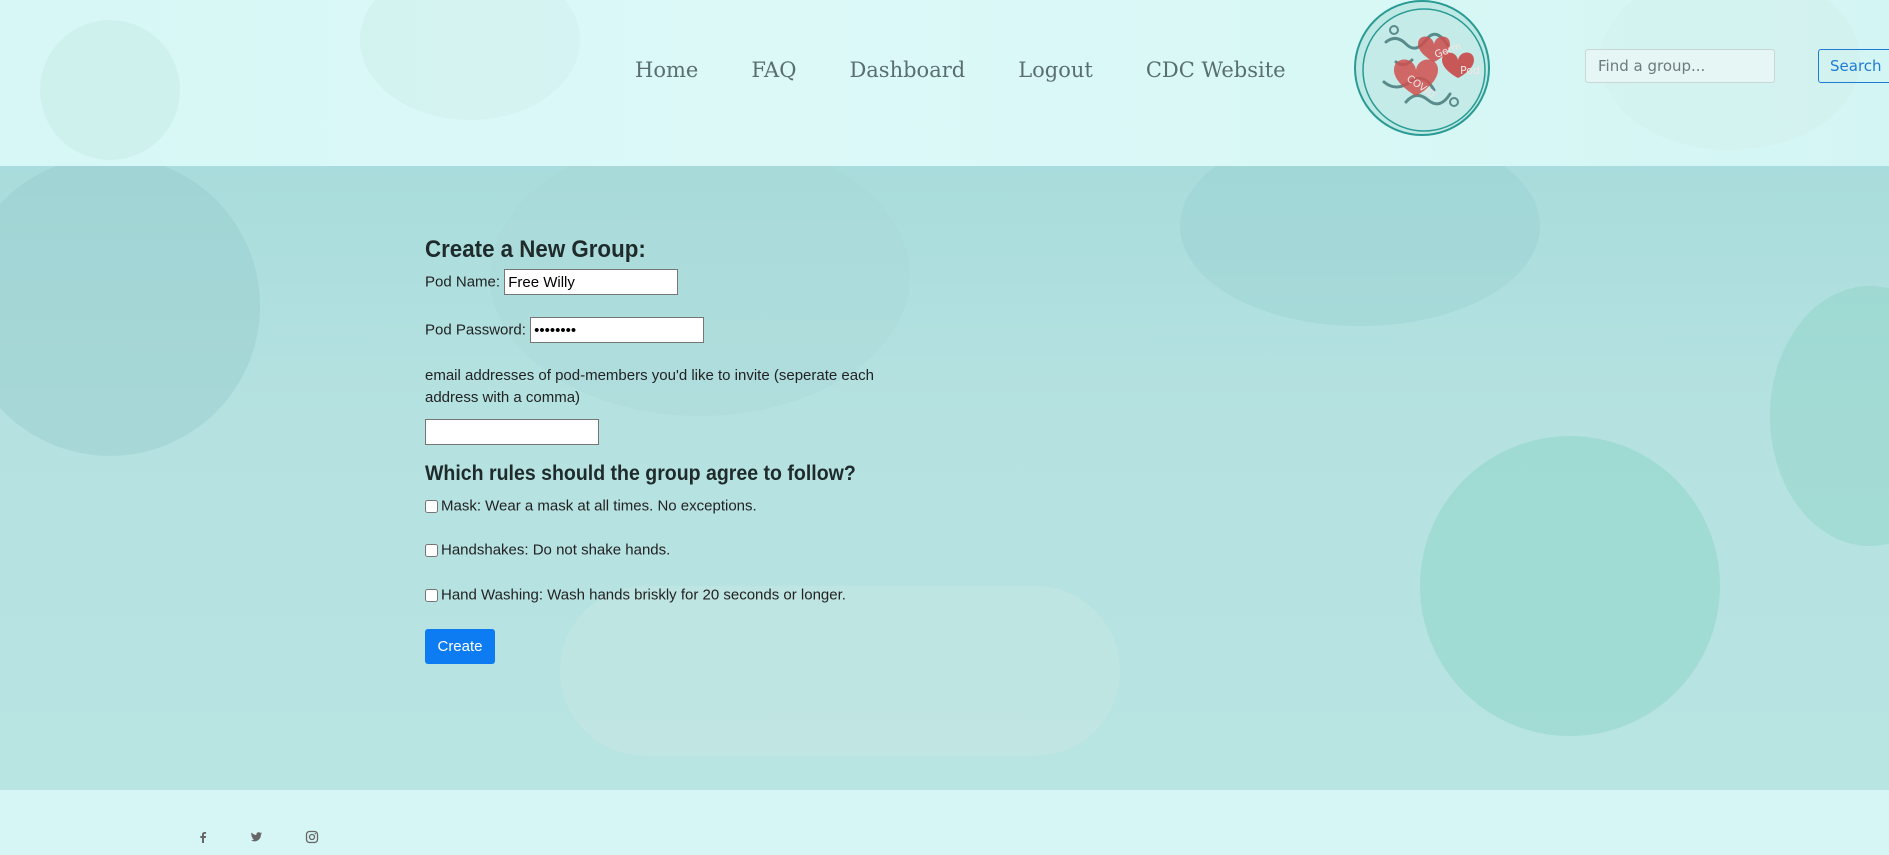  What do you see at coordinates (475, 330) in the screenshot?
I see `pod-password-label: Pod Password:` at bounding box center [475, 330].